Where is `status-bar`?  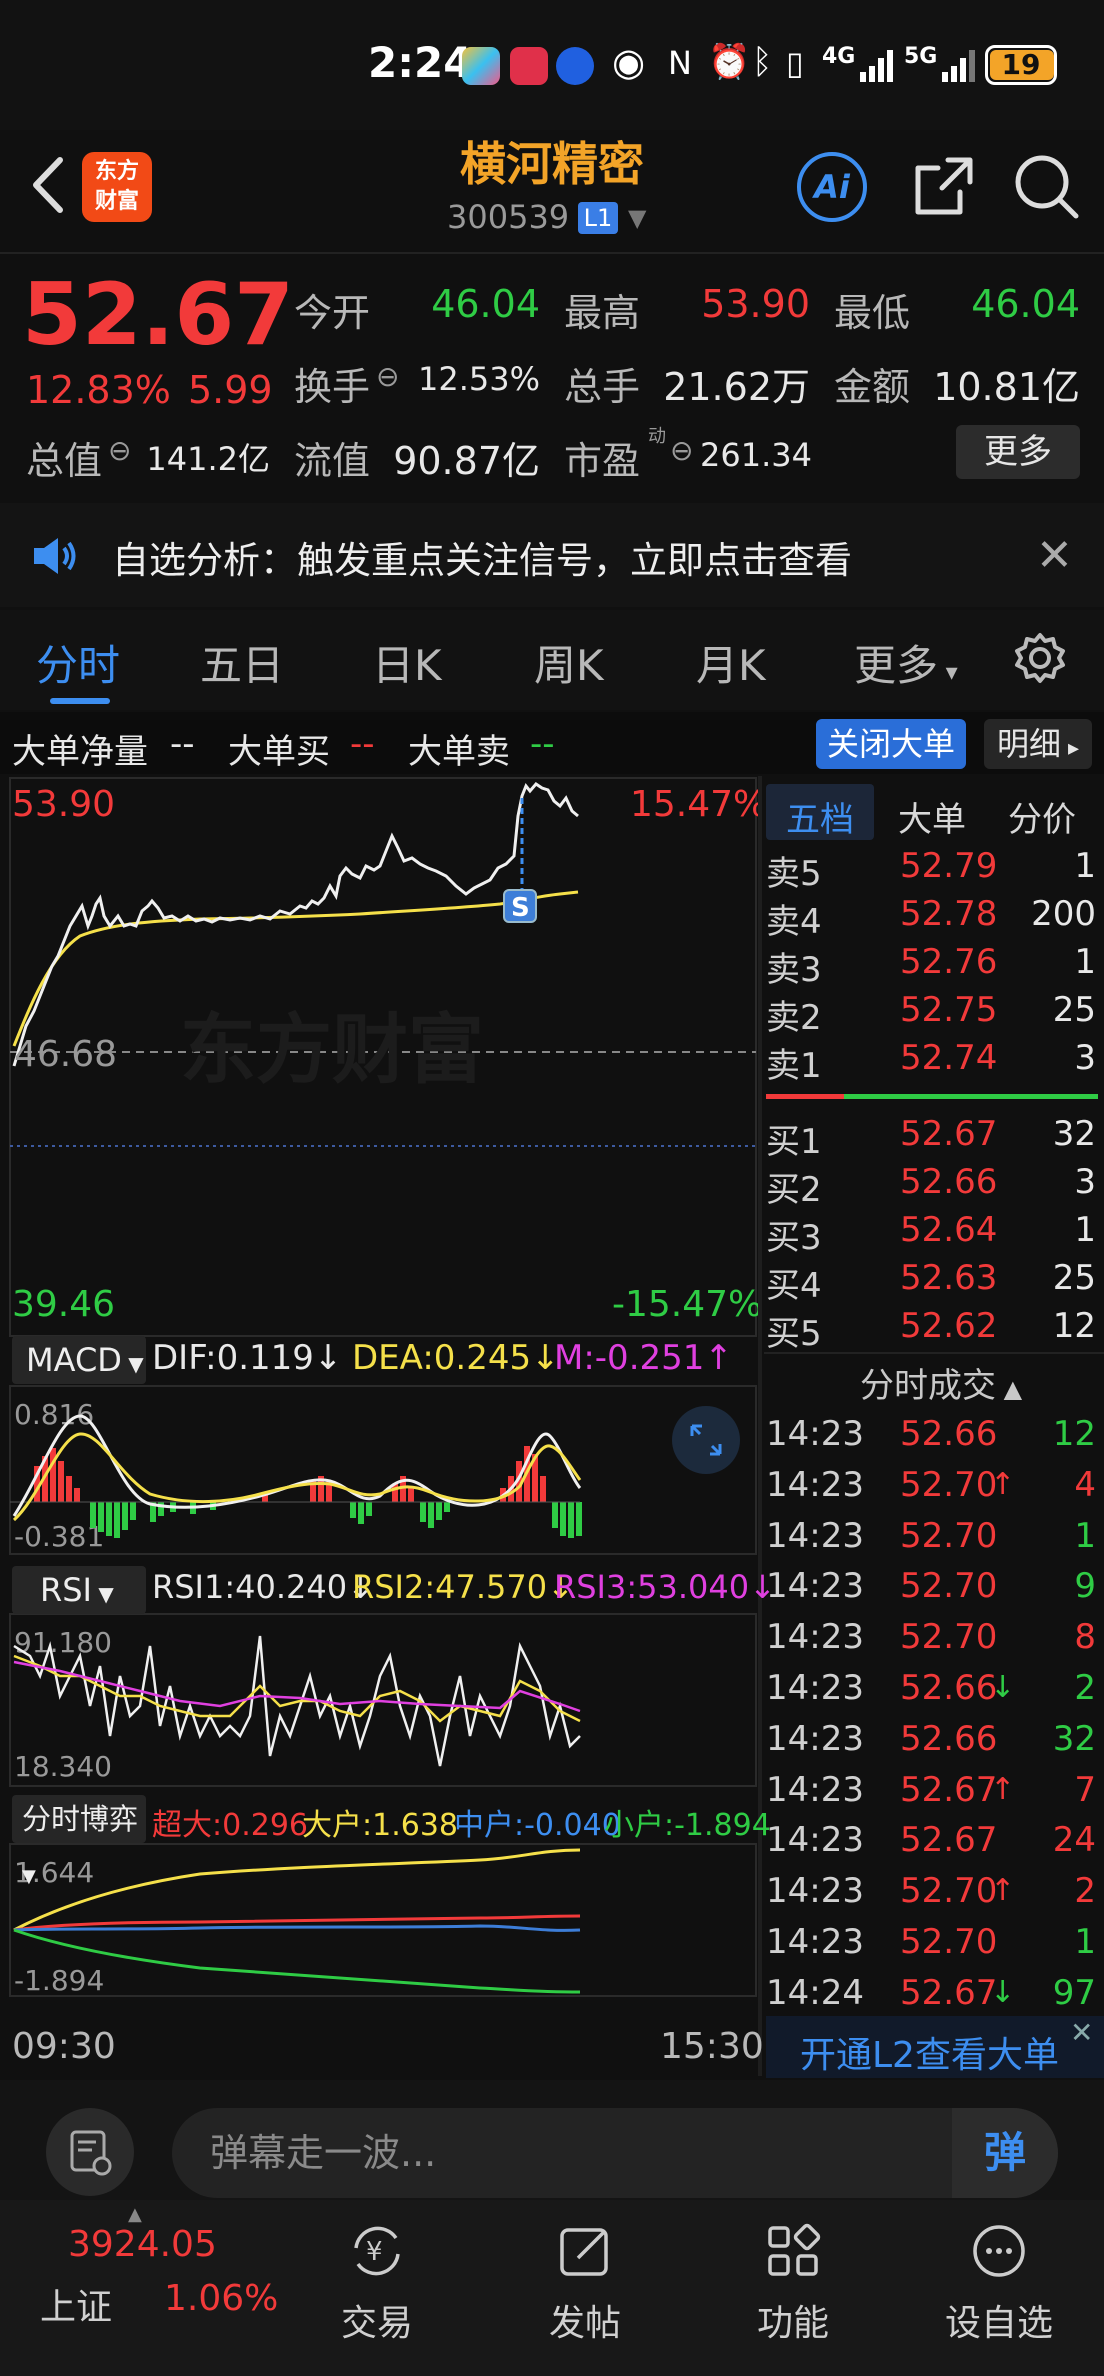
status-bar is located at coordinates (552, 65).